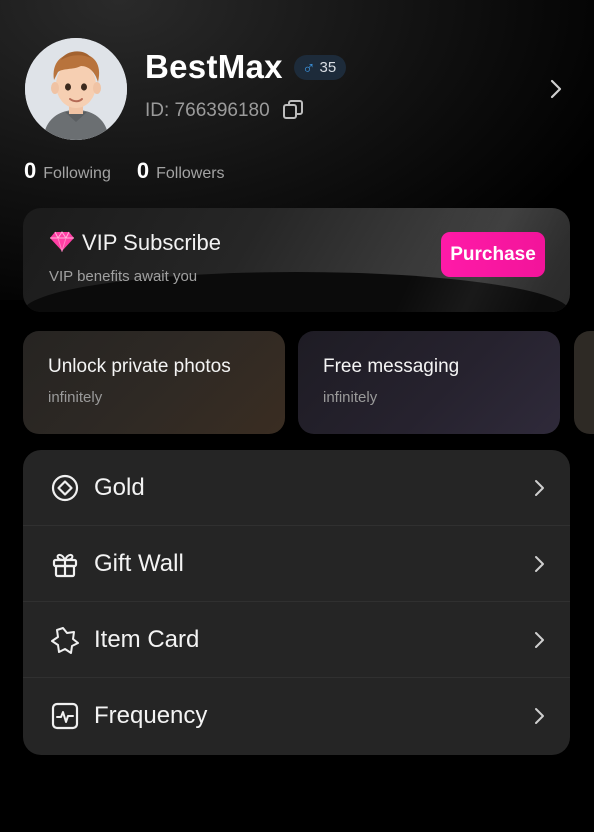 This screenshot has height=832, width=594. What do you see at coordinates (214, 66) in the screenshot?
I see `username: BestMax` at bounding box center [214, 66].